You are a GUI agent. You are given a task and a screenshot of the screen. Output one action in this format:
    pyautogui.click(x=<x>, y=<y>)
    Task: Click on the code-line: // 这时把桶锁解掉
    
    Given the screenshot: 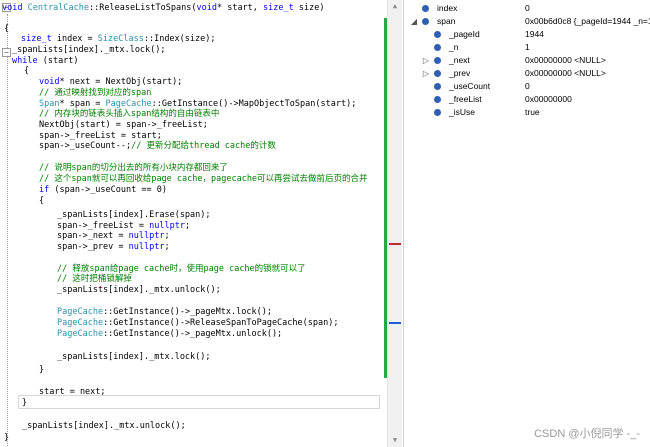 What is the action you would take?
    pyautogui.click(x=94, y=279)
    